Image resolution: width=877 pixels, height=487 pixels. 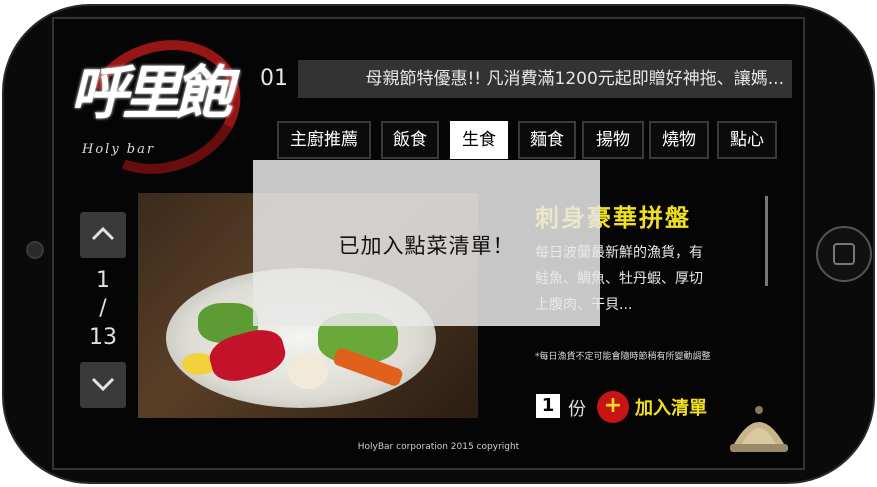 What do you see at coordinates (671, 407) in the screenshot?
I see `add-to-list-button: 加入清單` at bounding box center [671, 407].